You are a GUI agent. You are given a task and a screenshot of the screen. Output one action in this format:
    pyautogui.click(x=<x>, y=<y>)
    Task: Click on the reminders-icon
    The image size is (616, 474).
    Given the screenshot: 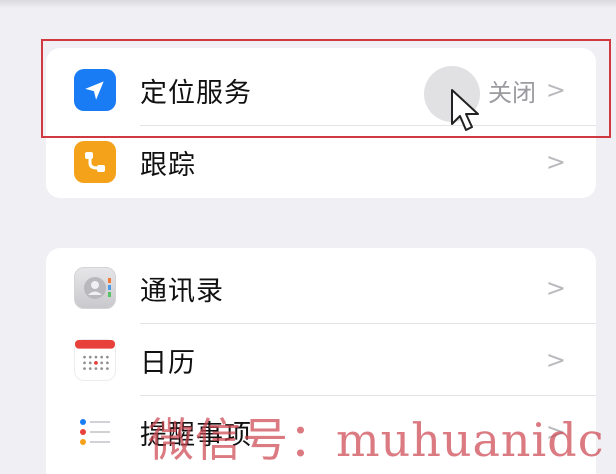 What is the action you would take?
    pyautogui.click(x=95, y=432)
    